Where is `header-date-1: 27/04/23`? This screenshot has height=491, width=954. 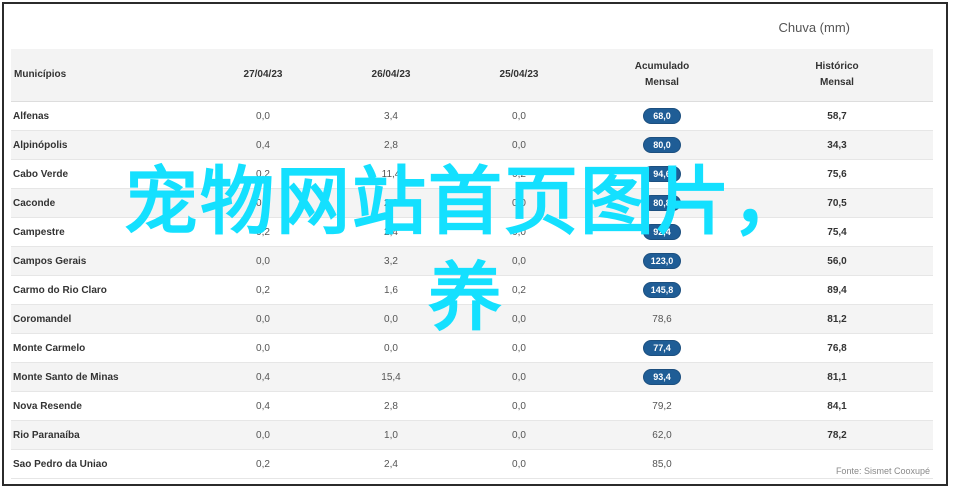
header-date-1: 27/04/23 is located at coordinates (263, 75).